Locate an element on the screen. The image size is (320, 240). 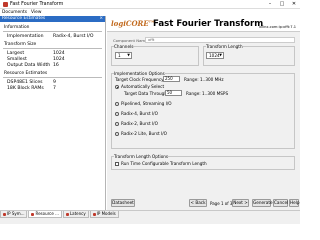
app-icon is located at coordinates (5, 4).